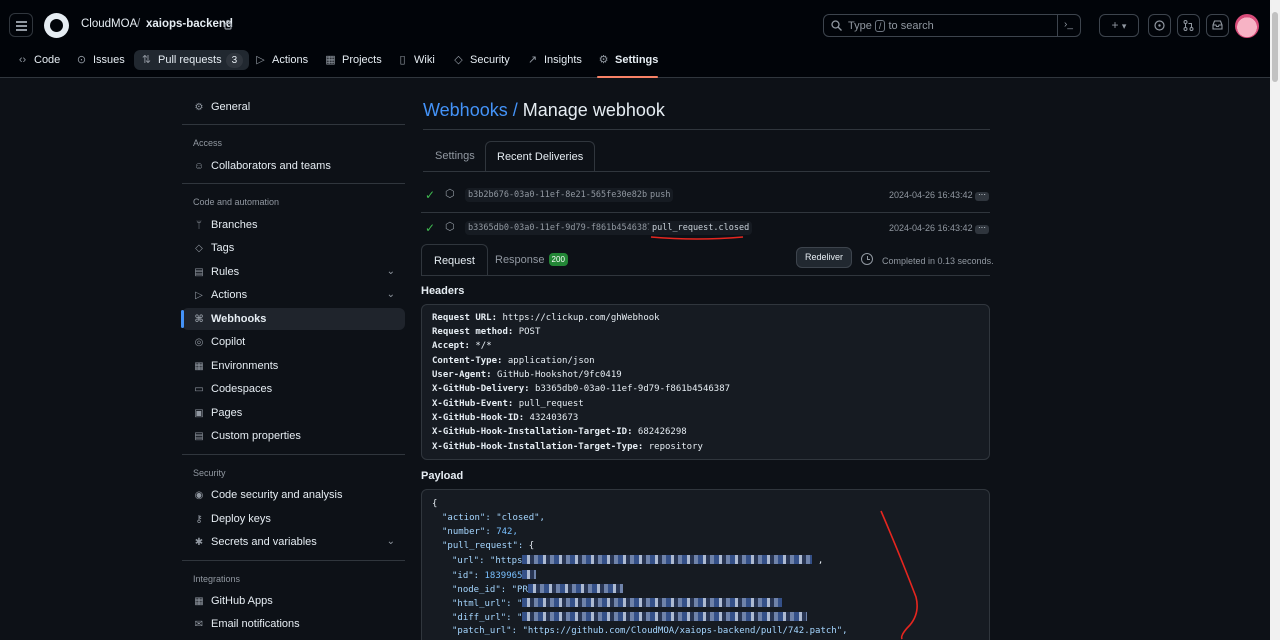 The image size is (1280, 640). Describe the element at coordinates (1247, 26) in the screenshot. I see `user-avatar` at that location.